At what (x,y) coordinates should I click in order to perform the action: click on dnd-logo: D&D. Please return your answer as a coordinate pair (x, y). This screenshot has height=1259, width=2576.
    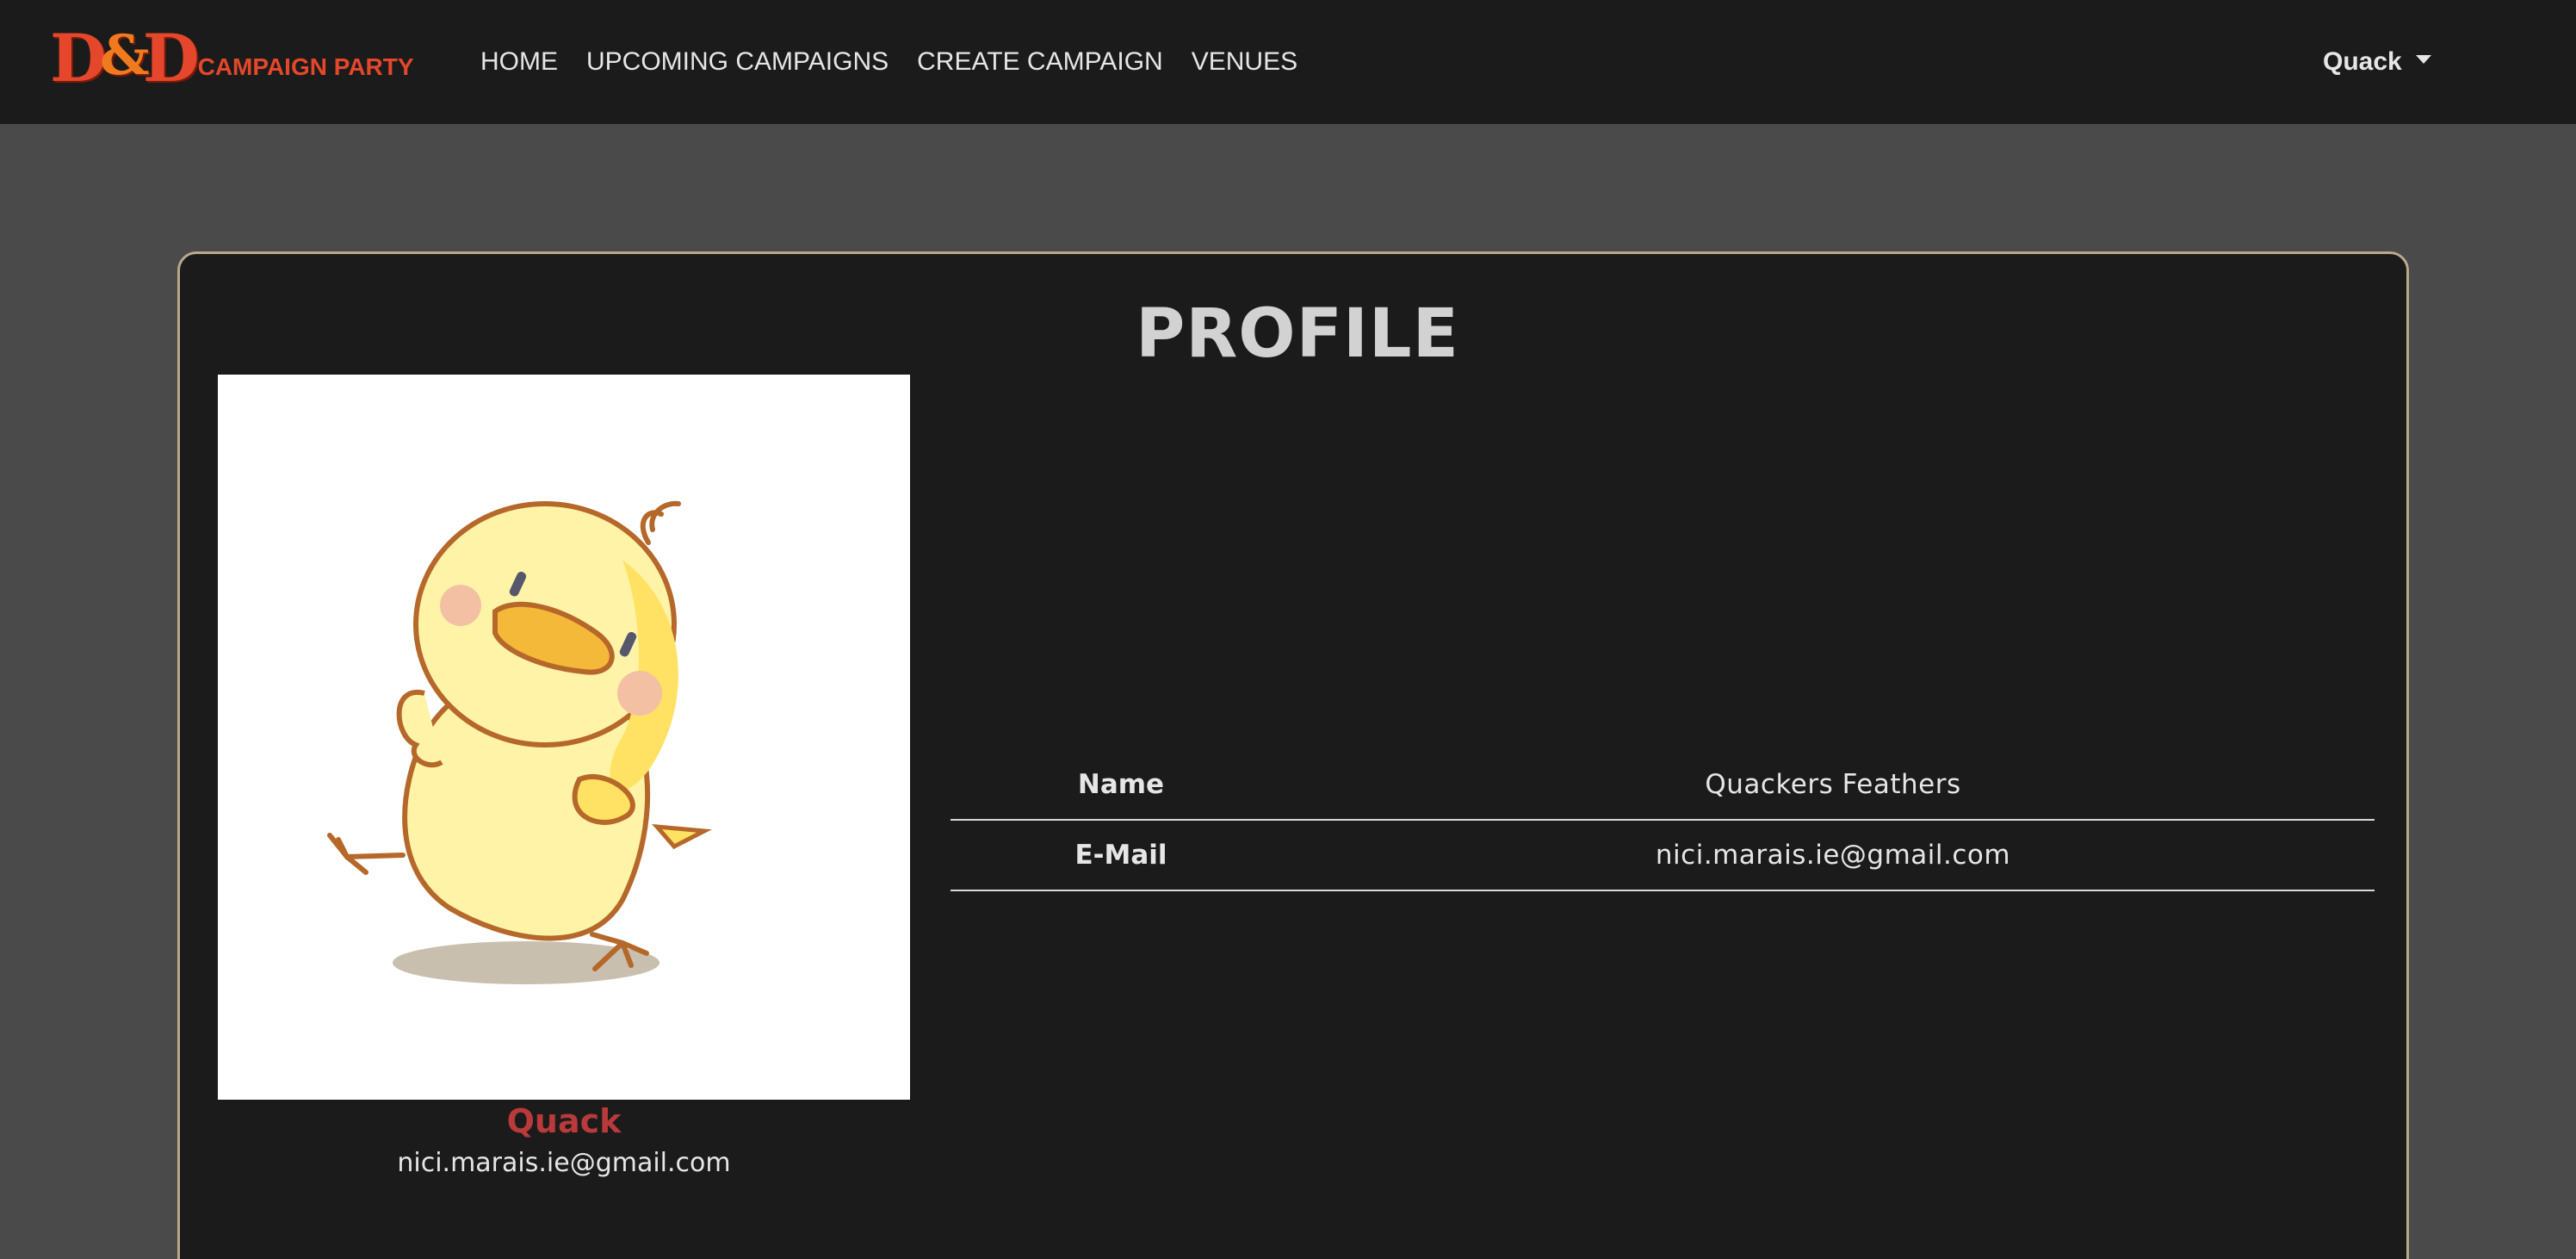
    Looking at the image, I should click on (125, 58).